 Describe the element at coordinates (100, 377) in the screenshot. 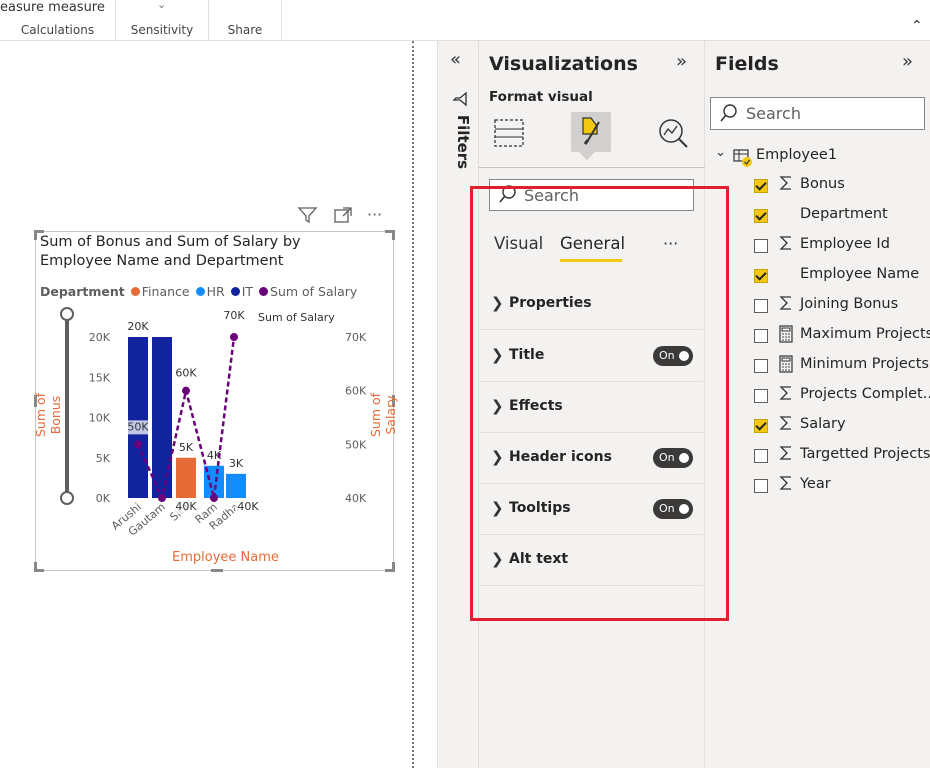

I see `y-tick-label: 15K` at that location.